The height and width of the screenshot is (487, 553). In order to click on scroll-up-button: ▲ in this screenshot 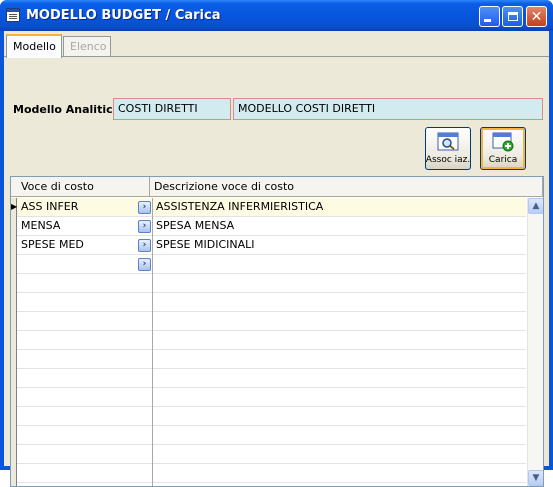, I will do `click(535, 206)`.